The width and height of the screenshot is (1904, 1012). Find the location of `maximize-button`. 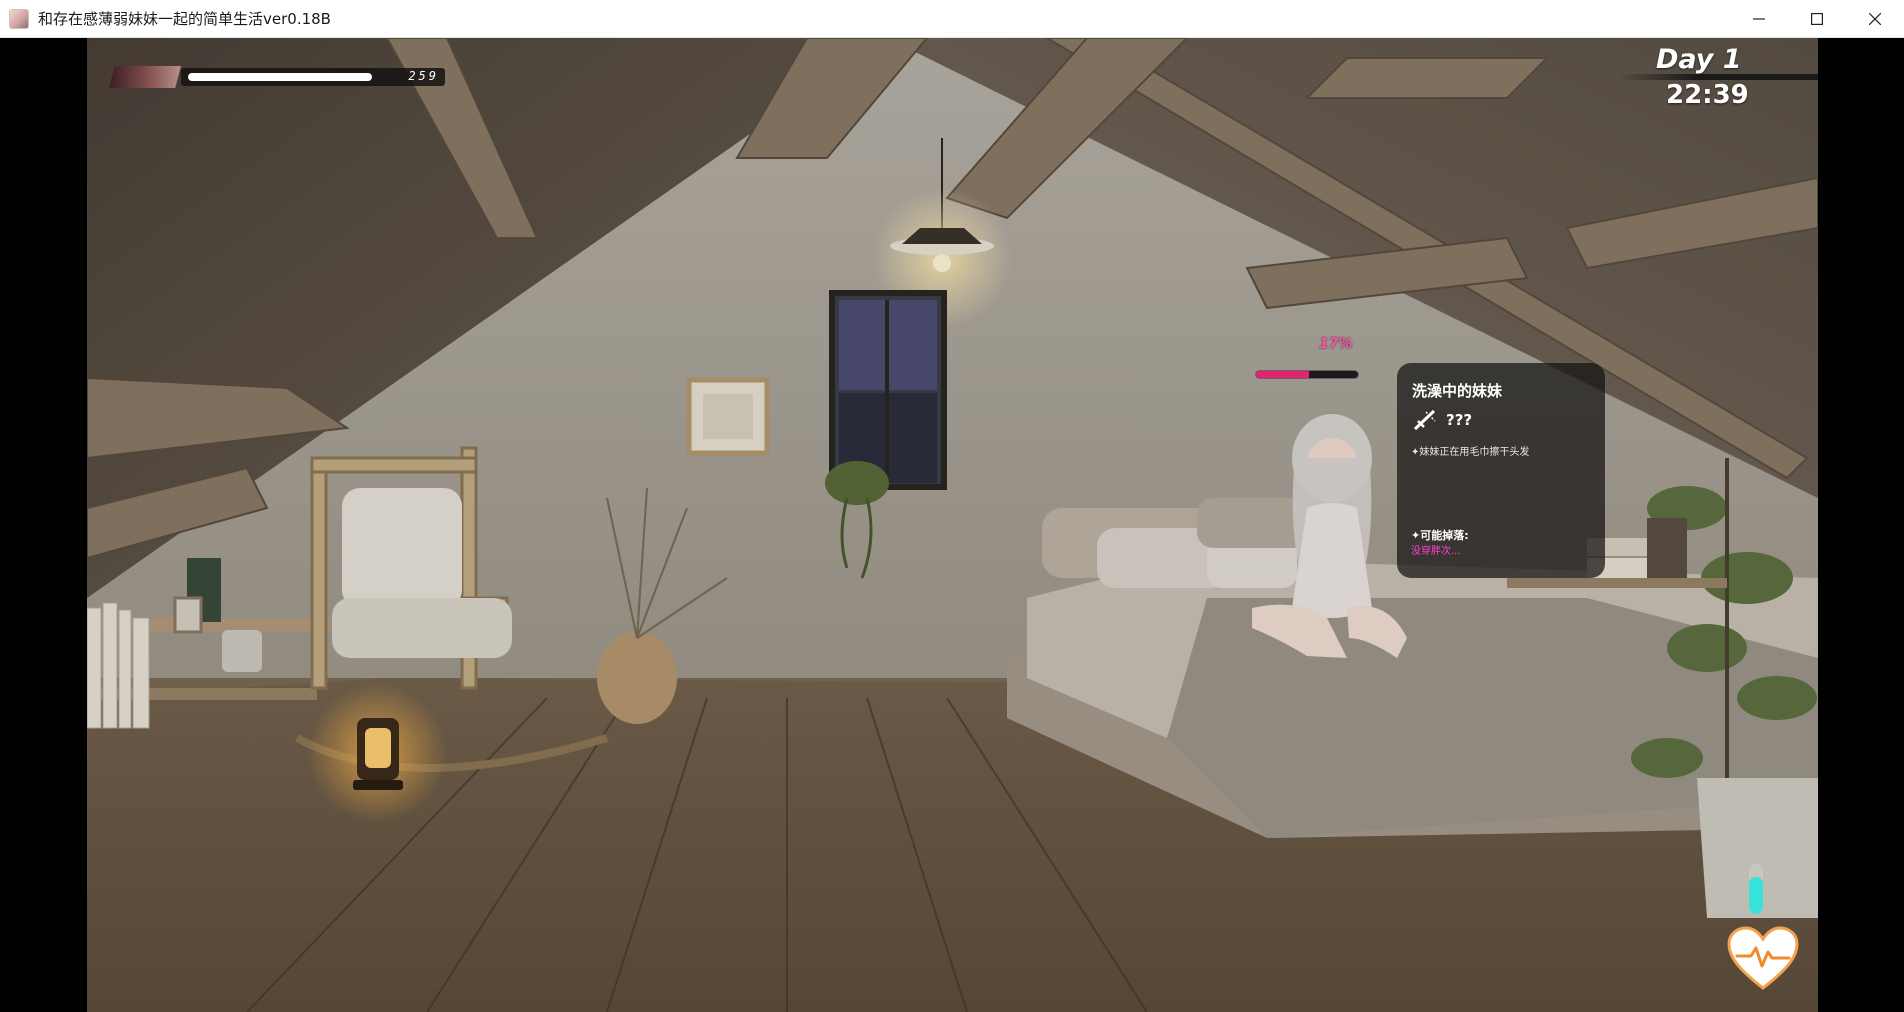

maximize-button is located at coordinates (1817, 19).